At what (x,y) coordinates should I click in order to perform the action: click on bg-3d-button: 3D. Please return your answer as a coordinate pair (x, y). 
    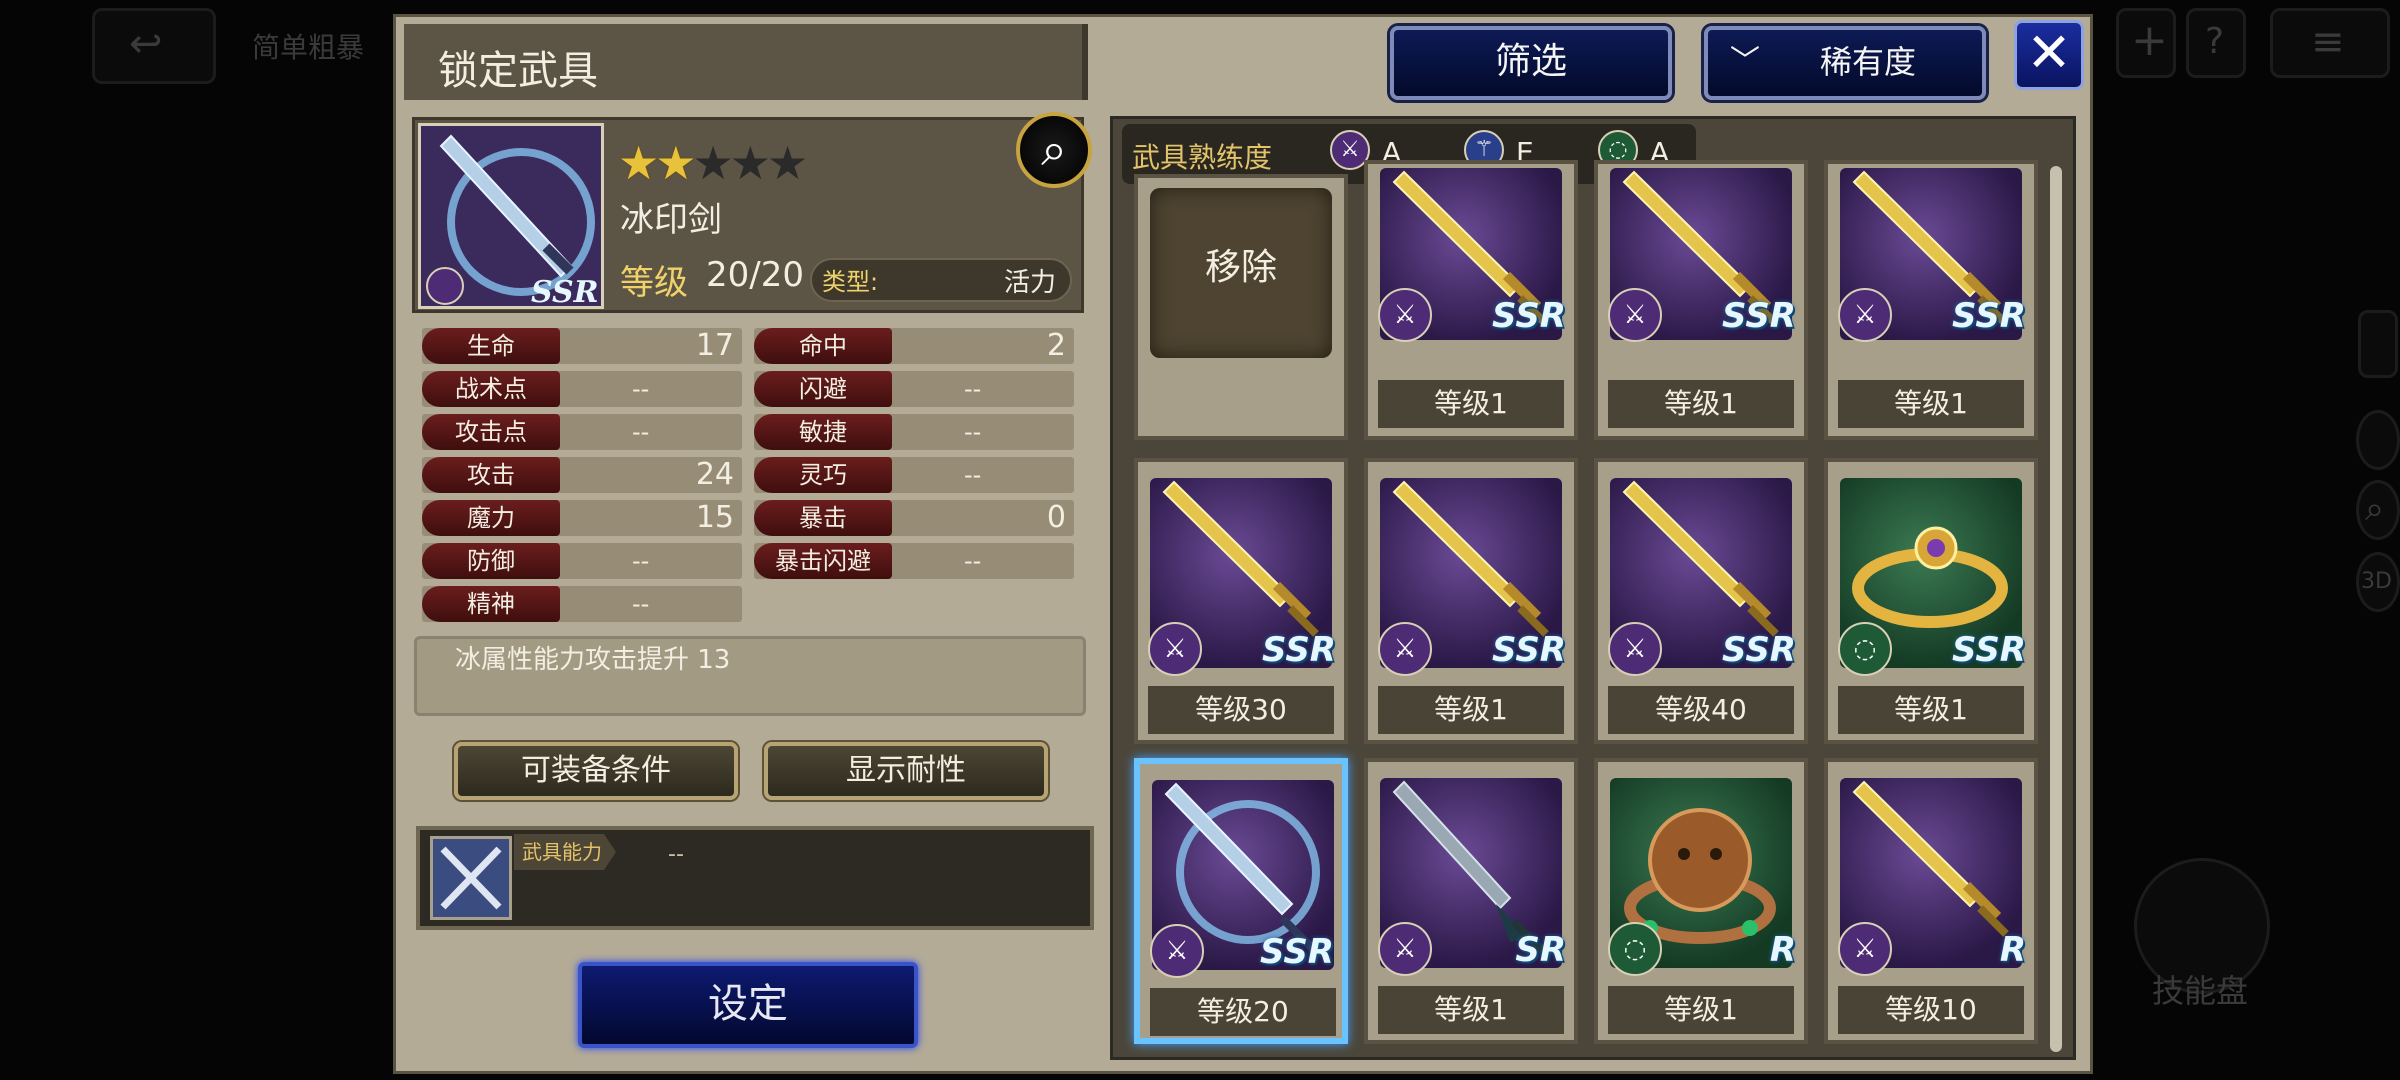
    Looking at the image, I should click on (2378, 582).